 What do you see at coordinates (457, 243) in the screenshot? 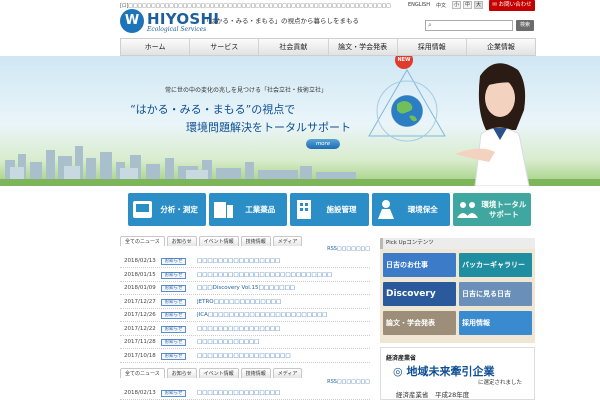
I see `pickup-heading: Pick Upコンテンツ` at bounding box center [457, 243].